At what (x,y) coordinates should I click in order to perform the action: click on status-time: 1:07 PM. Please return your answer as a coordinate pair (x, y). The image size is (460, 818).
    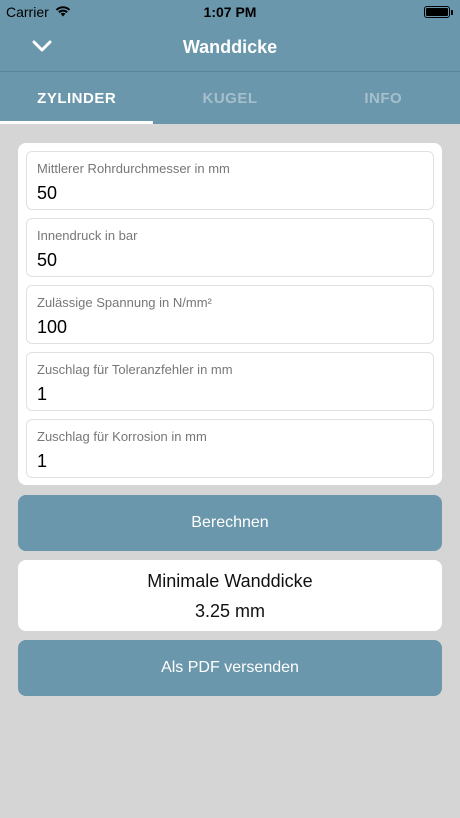
    Looking at the image, I should click on (230, 12).